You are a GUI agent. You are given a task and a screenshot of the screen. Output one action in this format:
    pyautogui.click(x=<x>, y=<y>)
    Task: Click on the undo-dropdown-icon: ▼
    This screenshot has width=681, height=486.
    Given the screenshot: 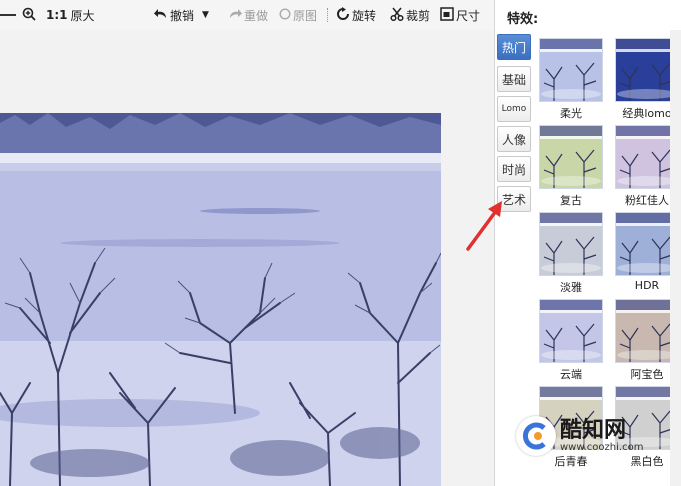 What is the action you would take?
    pyautogui.click(x=205, y=15)
    